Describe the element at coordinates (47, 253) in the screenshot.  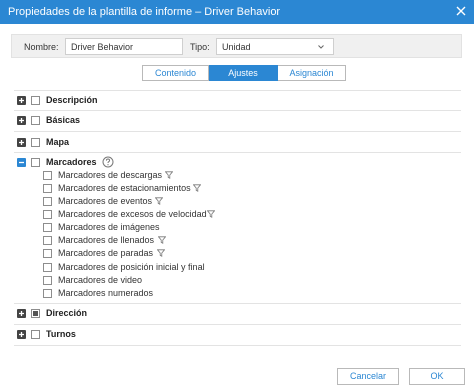
I see `checkbox-marcadores-paradas` at that location.